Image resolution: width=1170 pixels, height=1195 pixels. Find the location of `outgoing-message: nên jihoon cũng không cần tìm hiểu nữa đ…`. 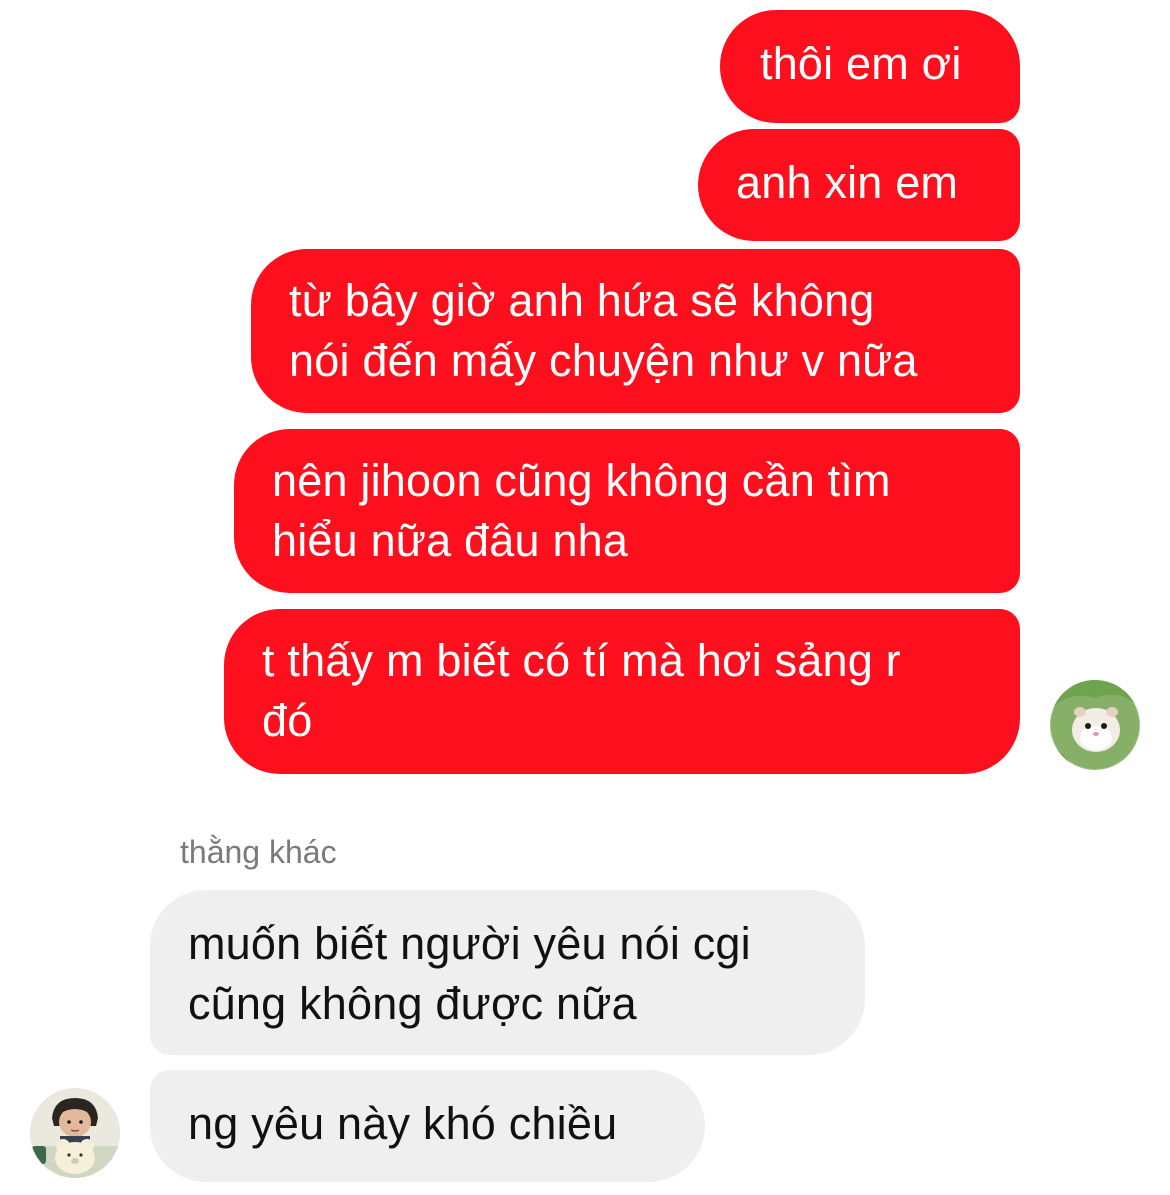

outgoing-message: nên jihoon cũng không cần tìm hiểu nữa đ… is located at coordinates (627, 511).